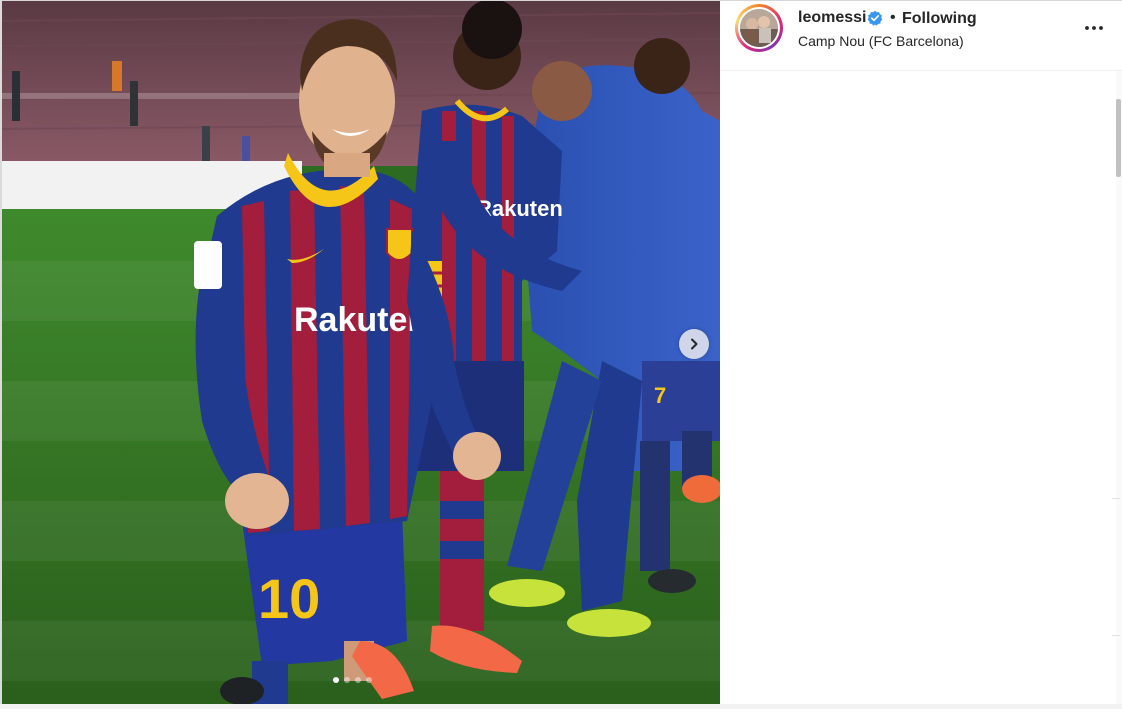  I want to click on carousel-next-button, so click(694, 344).